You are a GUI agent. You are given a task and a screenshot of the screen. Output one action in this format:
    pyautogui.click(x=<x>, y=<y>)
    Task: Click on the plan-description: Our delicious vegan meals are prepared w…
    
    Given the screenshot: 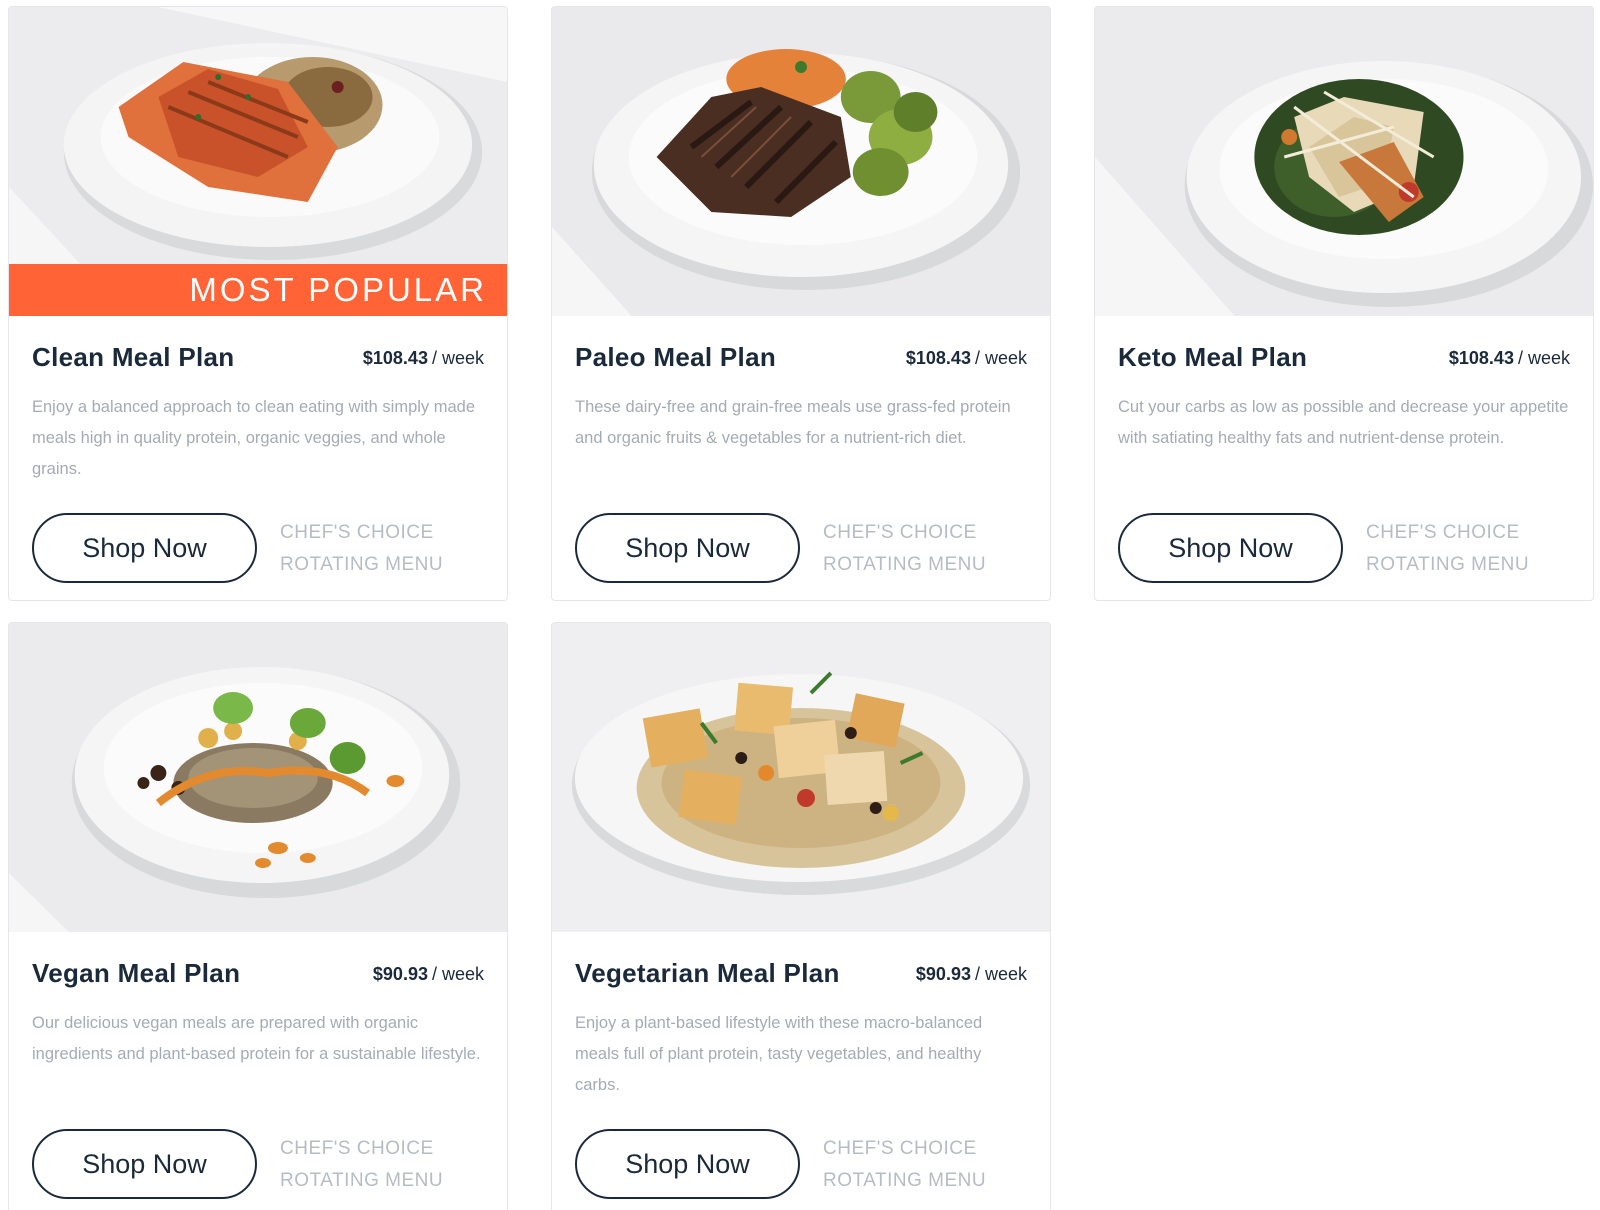 What is the action you would take?
    pyautogui.click(x=256, y=1038)
    